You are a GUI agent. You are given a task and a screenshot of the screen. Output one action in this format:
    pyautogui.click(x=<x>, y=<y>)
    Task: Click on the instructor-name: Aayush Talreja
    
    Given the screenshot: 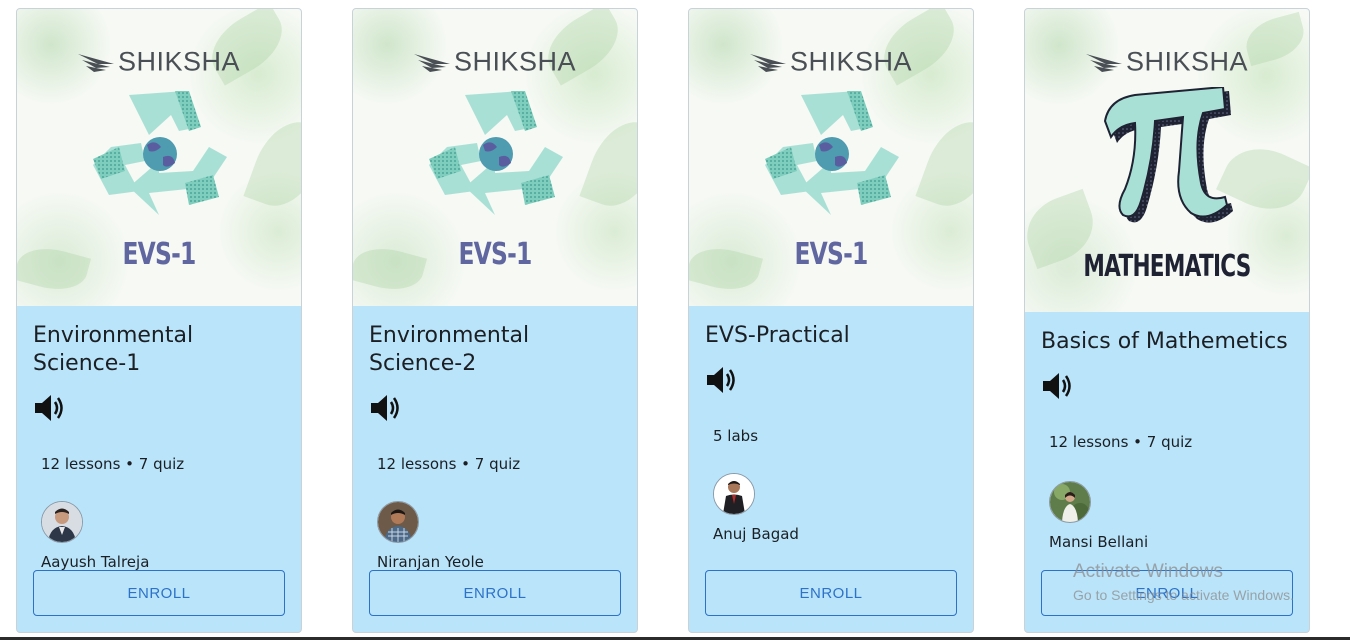 What is the action you would take?
    pyautogui.click(x=95, y=562)
    